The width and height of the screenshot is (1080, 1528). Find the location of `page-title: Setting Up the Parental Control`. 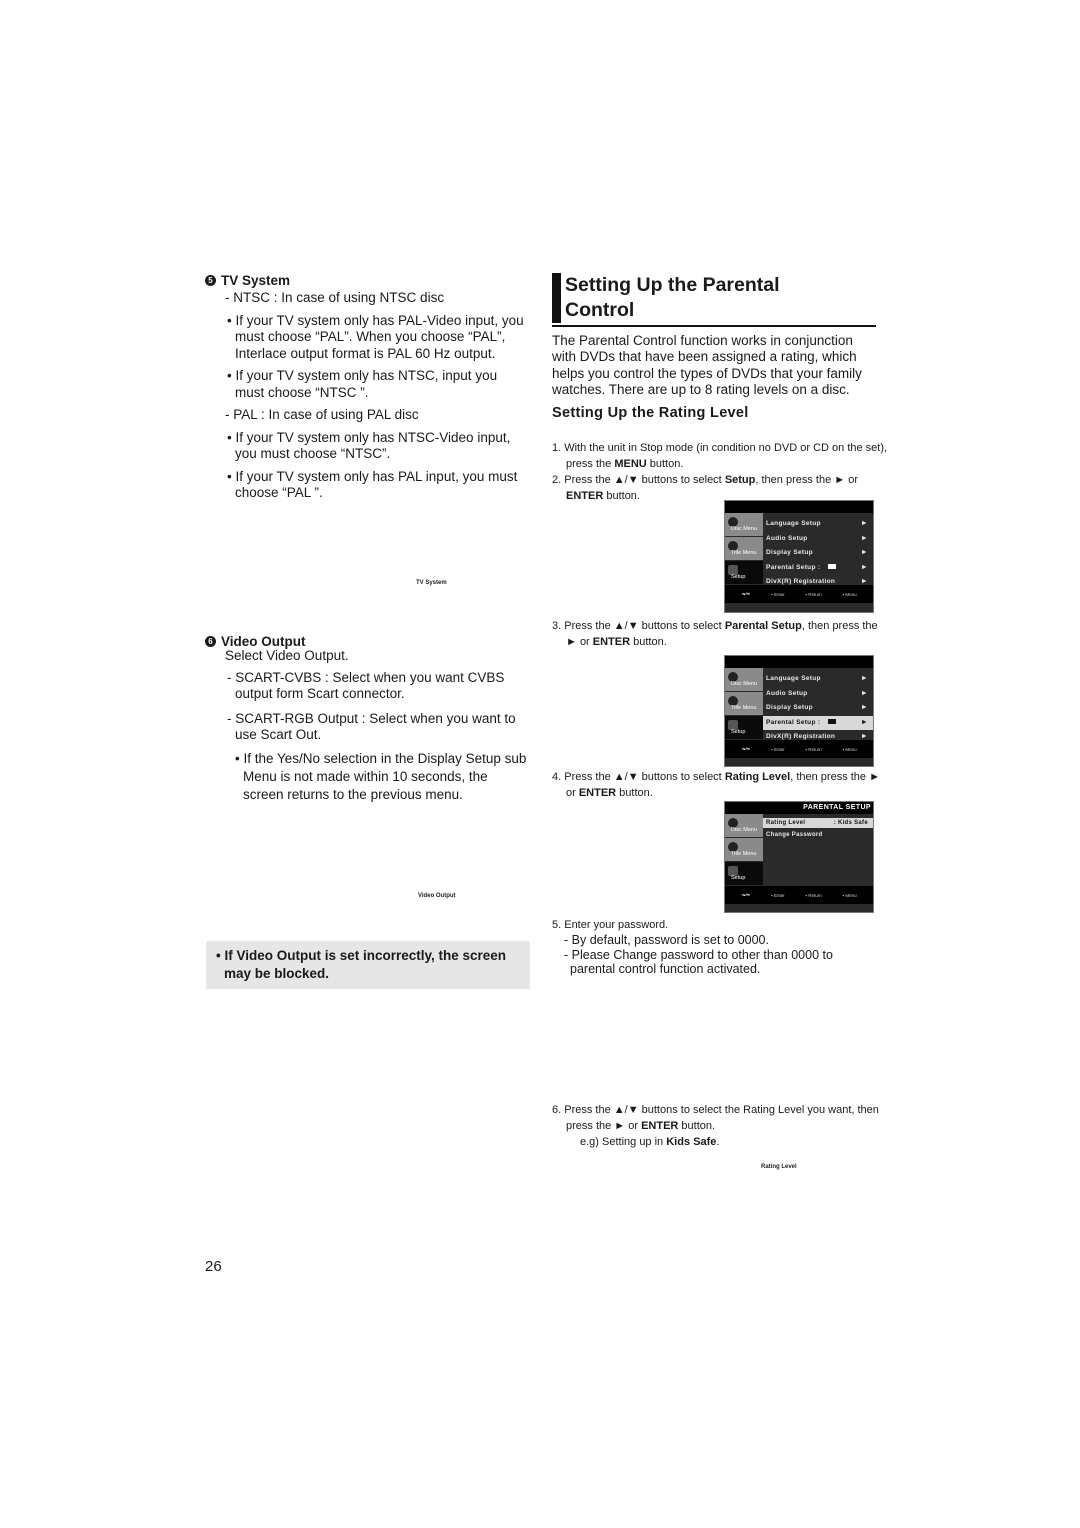

page-title: Setting Up the Parental Control is located at coordinates (708, 298).